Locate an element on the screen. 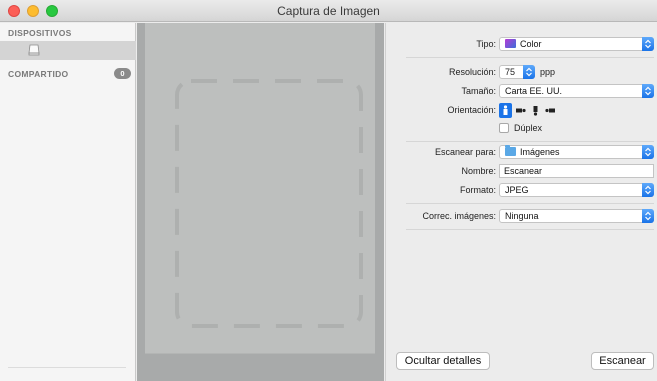 This screenshot has width=657, height=381. resolution-value: 75 is located at coordinates (510, 72).